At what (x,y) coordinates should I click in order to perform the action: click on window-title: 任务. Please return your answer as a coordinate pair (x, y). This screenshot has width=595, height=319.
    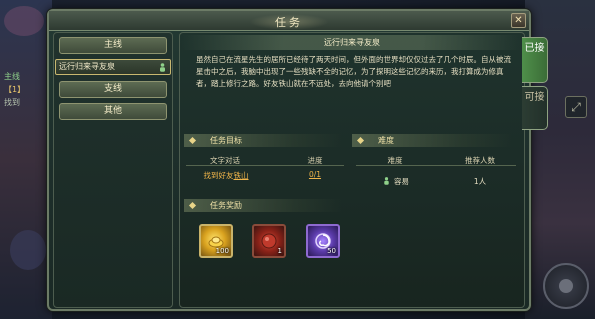
    Looking at the image, I should click on (289, 22).